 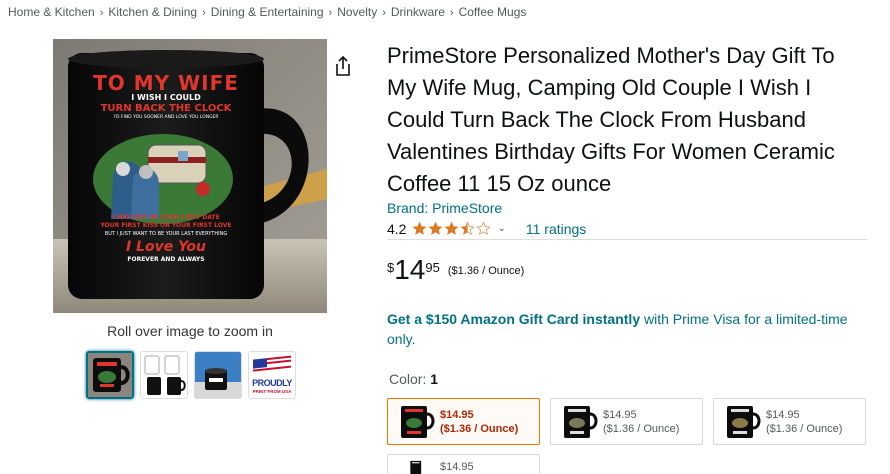 I want to click on mug-text-first-kiss: YOUR FIRST KISS OR YOUR FIRST LOVE, so click(x=166, y=225).